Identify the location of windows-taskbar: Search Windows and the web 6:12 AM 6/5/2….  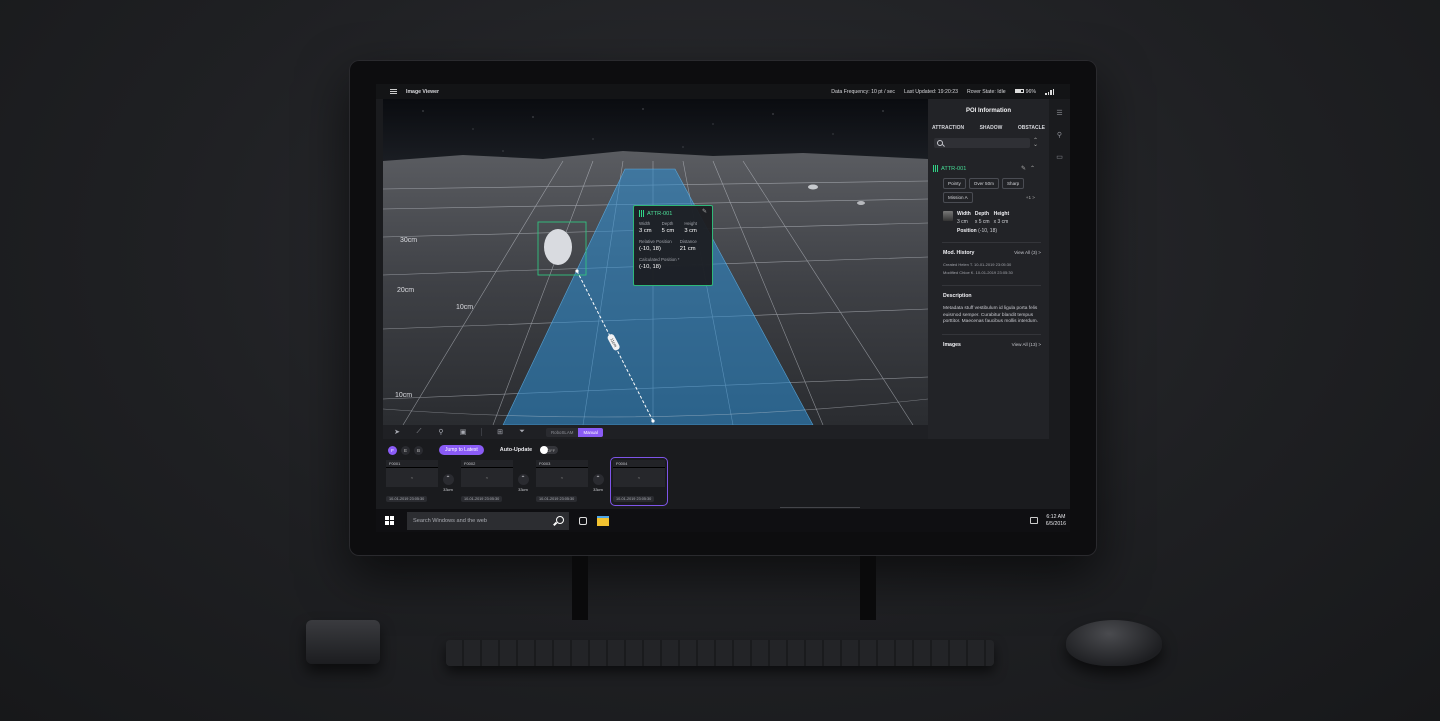
(723, 520).